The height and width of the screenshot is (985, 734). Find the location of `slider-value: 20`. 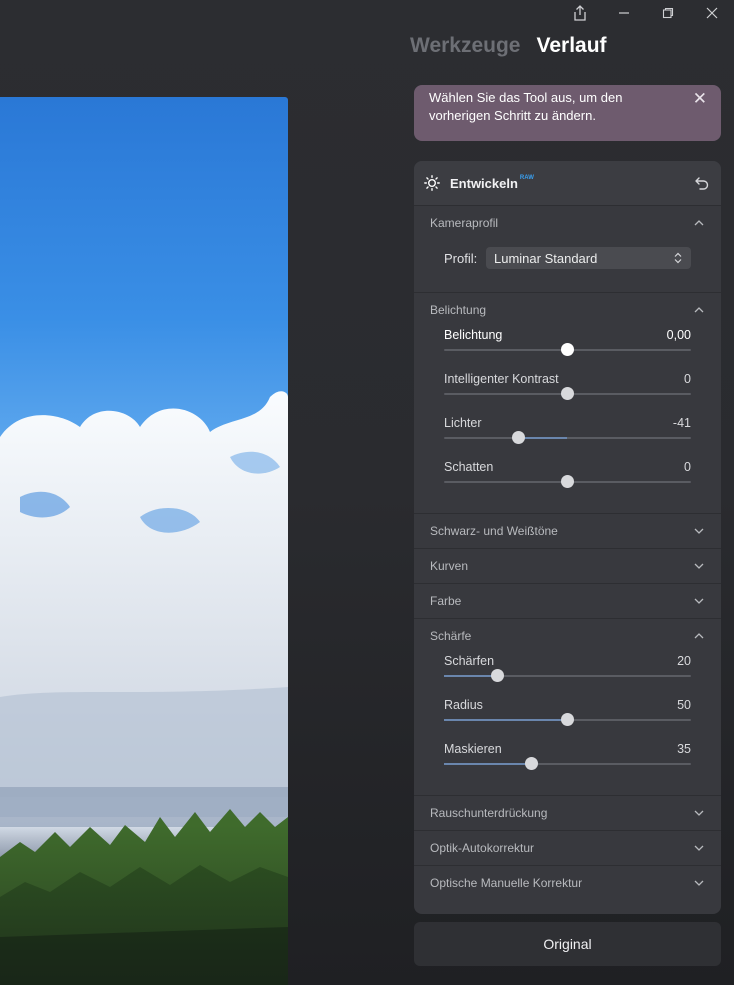

slider-value: 20 is located at coordinates (684, 661).